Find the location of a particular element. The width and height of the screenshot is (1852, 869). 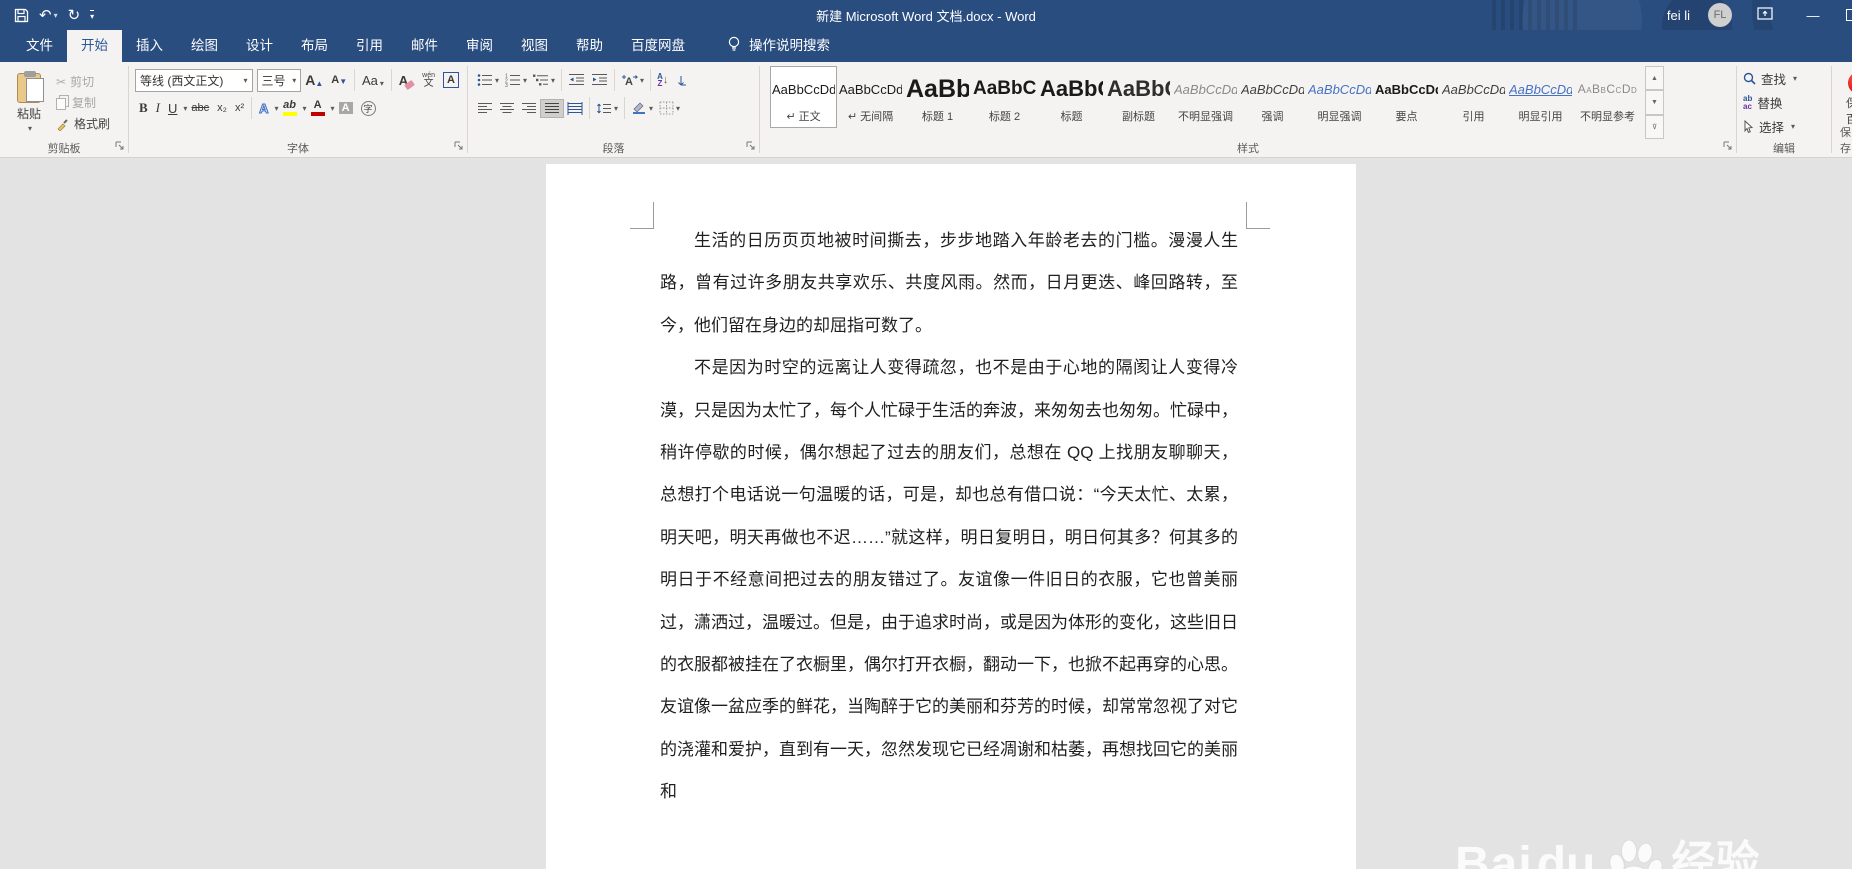

bullets-button: ▾ is located at coordinates (488, 80).